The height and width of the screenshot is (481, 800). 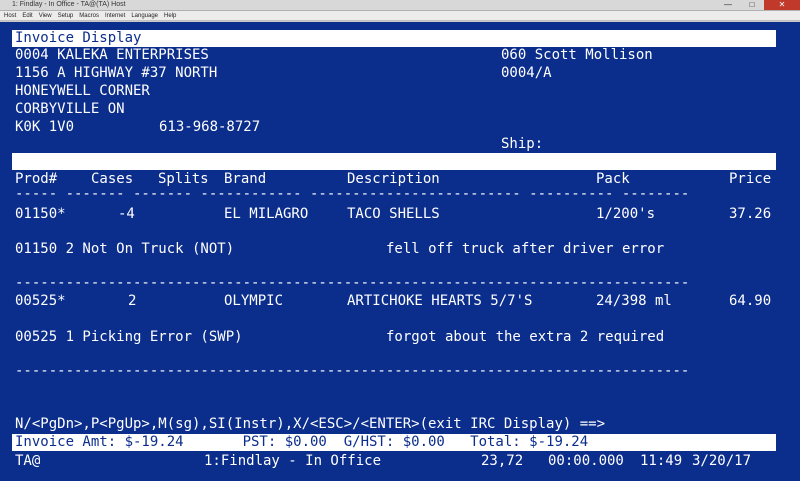 I want to click on status-time: 11:49, so click(x=661, y=461).